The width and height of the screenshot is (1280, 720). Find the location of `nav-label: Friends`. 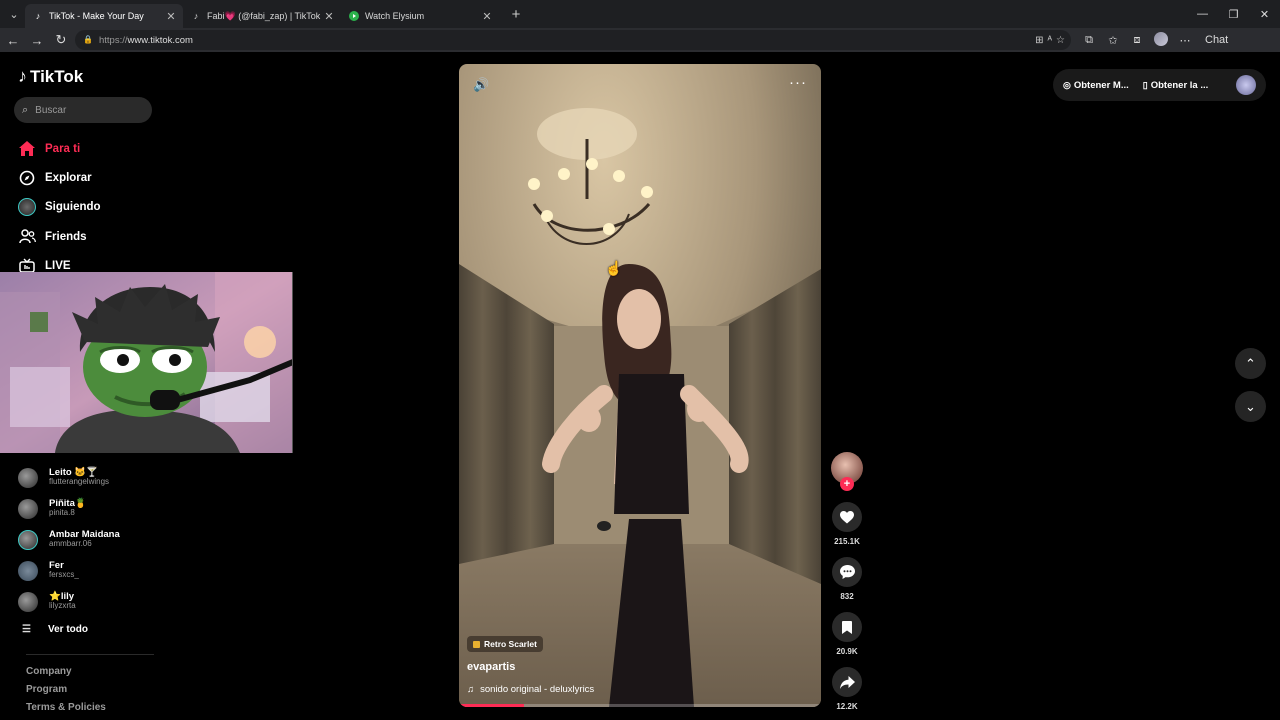

nav-label: Friends is located at coordinates (66, 236).